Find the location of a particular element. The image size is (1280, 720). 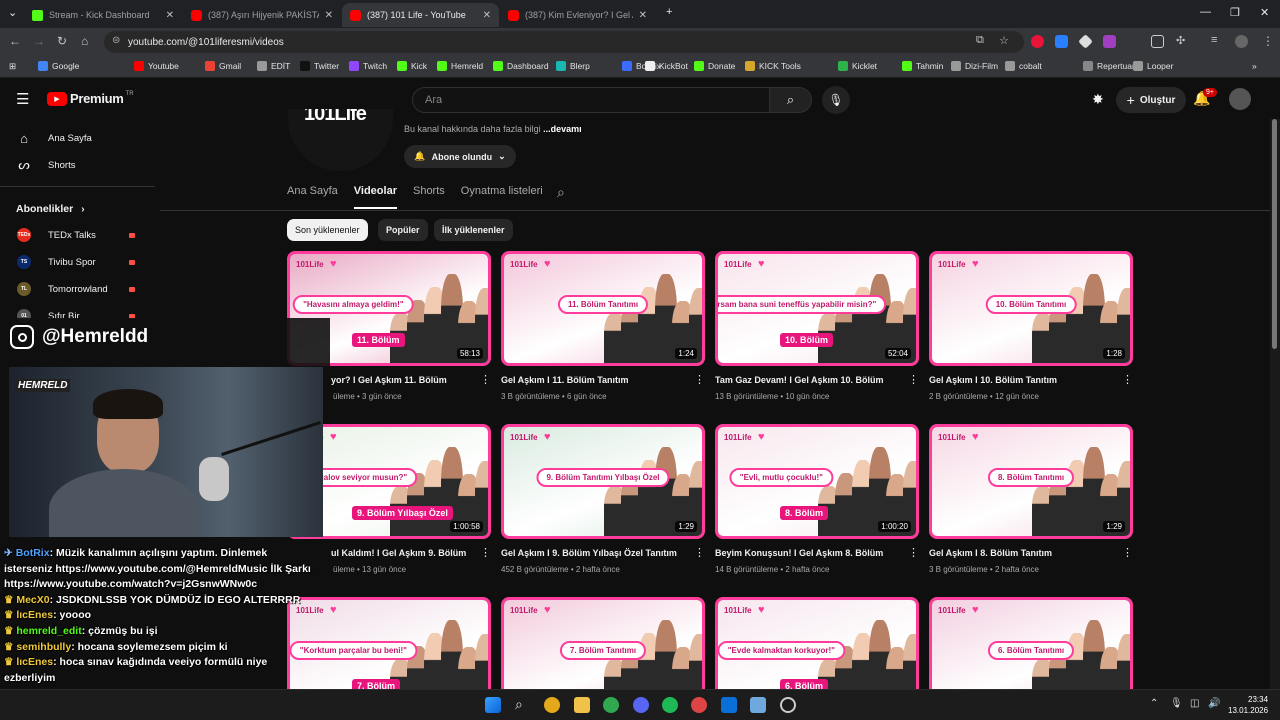

tray-chevron-icon: ⌃ is located at coordinates (1154, 703).